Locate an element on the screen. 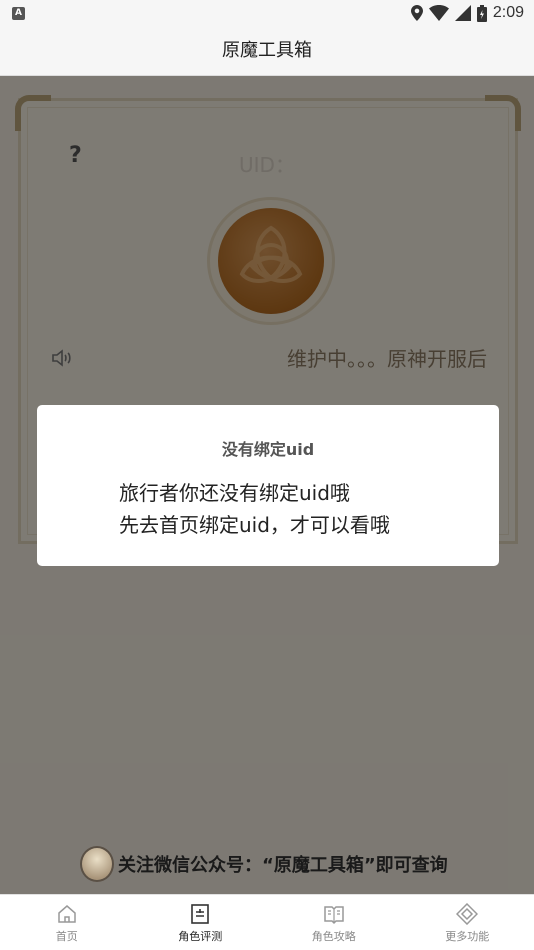  status-icons: 2:09 is located at coordinates (467, 13).